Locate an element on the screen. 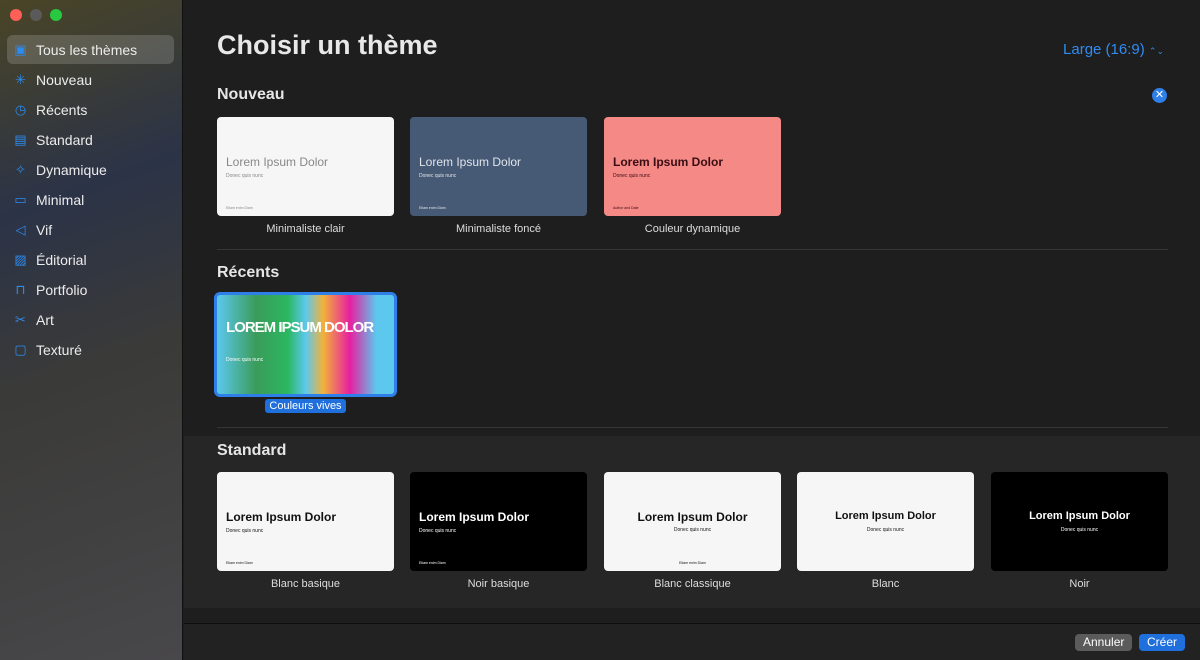  sidebar-item-5: ▭ Minimal is located at coordinates (90, 199).